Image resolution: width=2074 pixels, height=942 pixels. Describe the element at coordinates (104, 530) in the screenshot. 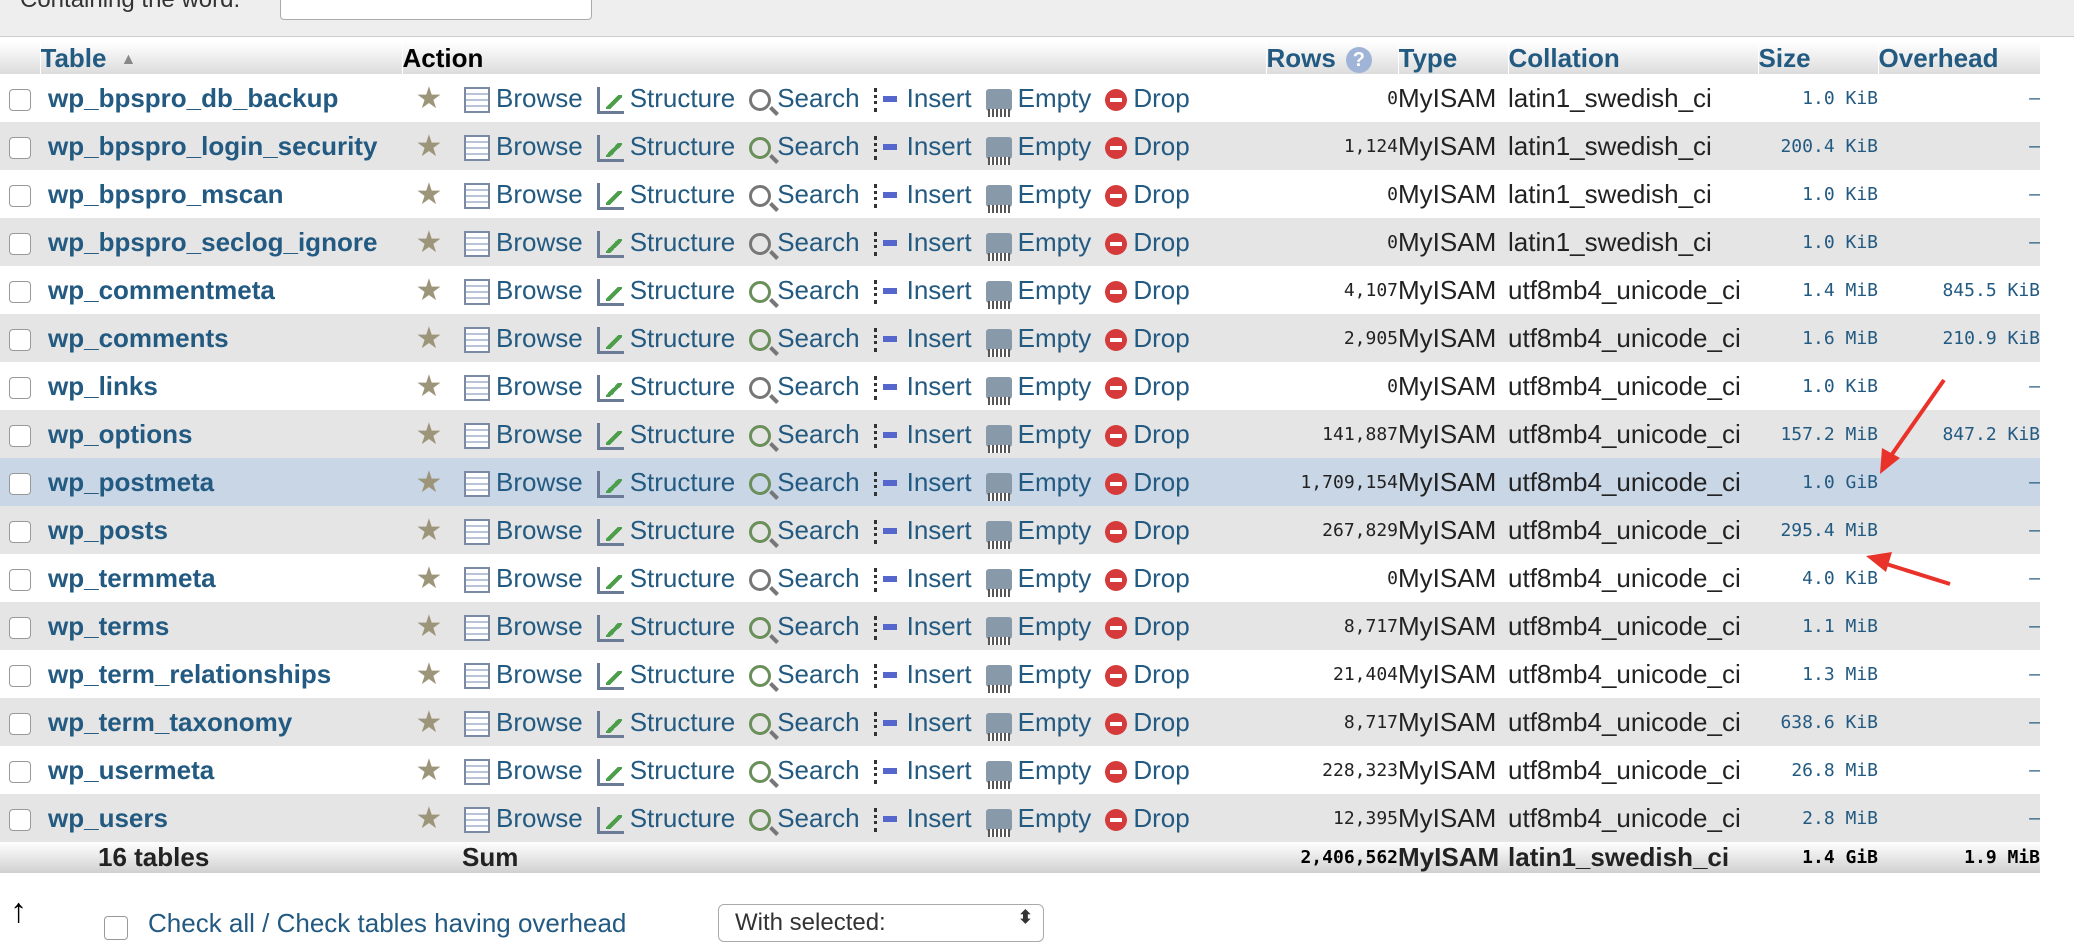

I see `table-name-link: wp_posts` at that location.